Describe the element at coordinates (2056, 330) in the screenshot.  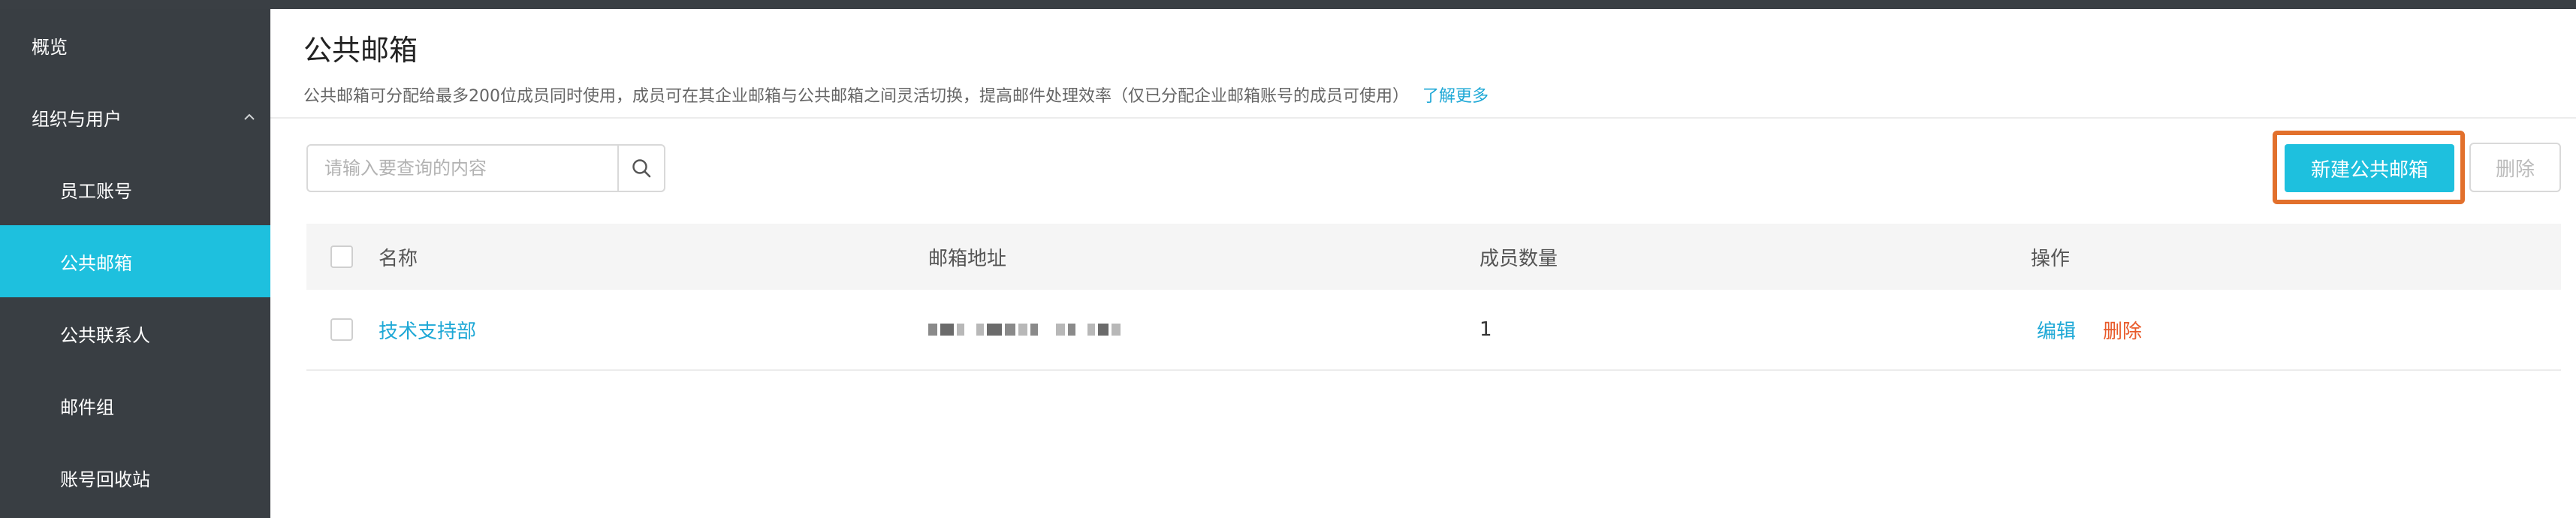
I see `edit-link: 编辑` at that location.